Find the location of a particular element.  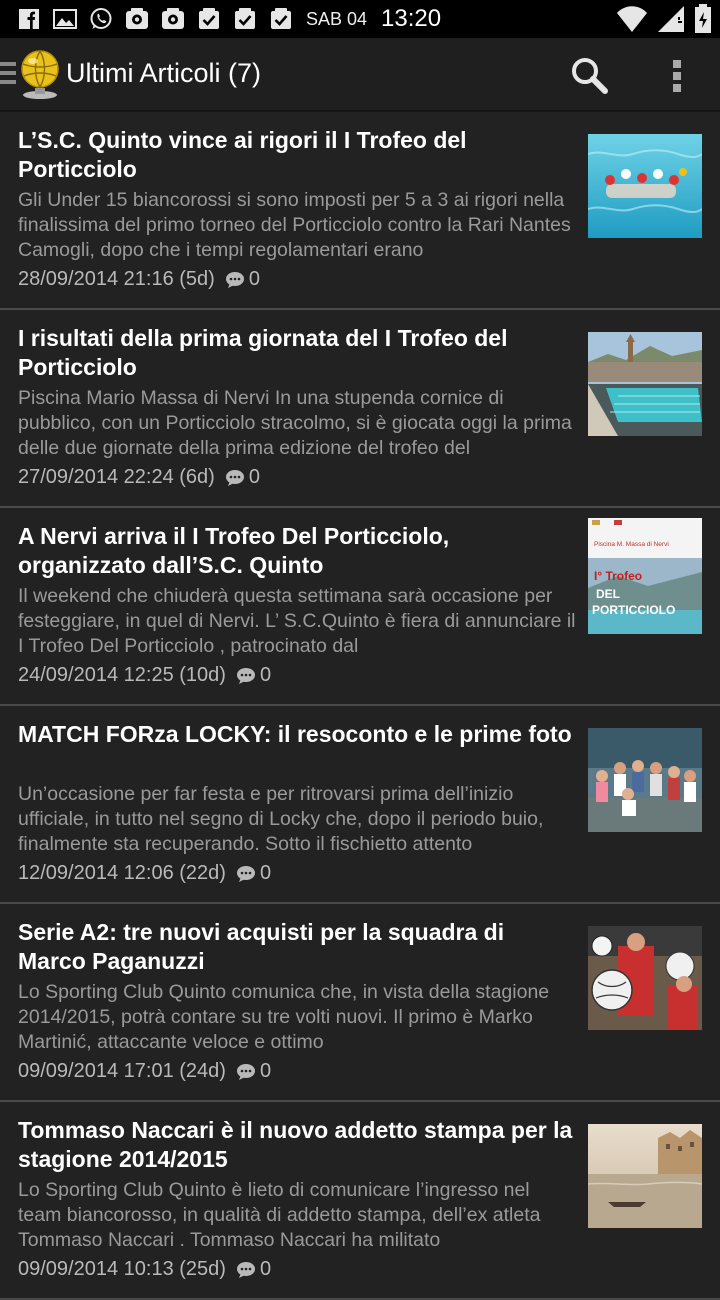

article-meta: 12/09/2014 12:06 (22d) 0 is located at coordinates (144, 873).